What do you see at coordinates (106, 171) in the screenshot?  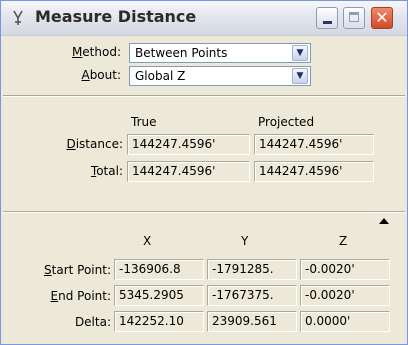 I see `total-label: Total:` at bounding box center [106, 171].